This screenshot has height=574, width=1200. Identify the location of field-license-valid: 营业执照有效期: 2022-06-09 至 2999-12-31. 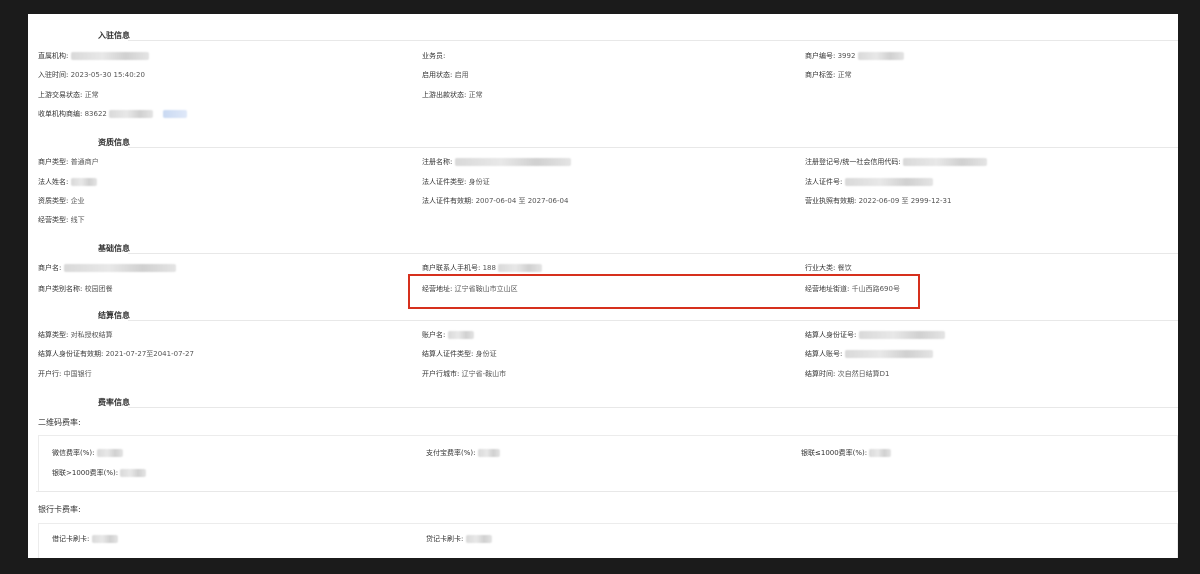
(878, 201).